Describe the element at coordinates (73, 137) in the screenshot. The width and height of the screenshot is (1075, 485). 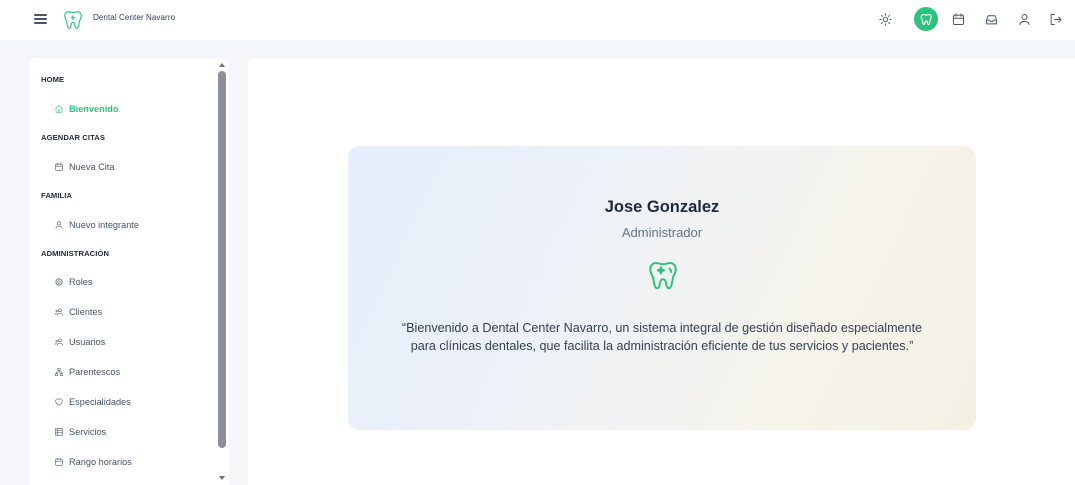
I see `sidebar-section-agendar-citas: AGENDAR CITAS` at that location.